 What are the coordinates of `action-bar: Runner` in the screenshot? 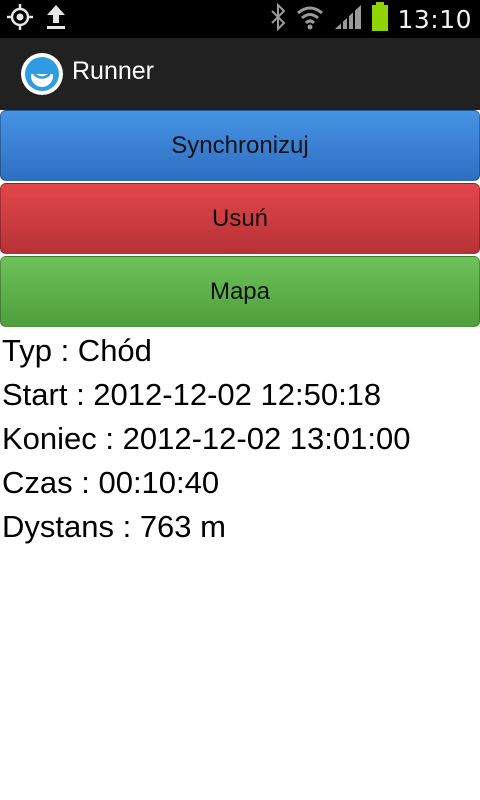 It's located at (240, 74).